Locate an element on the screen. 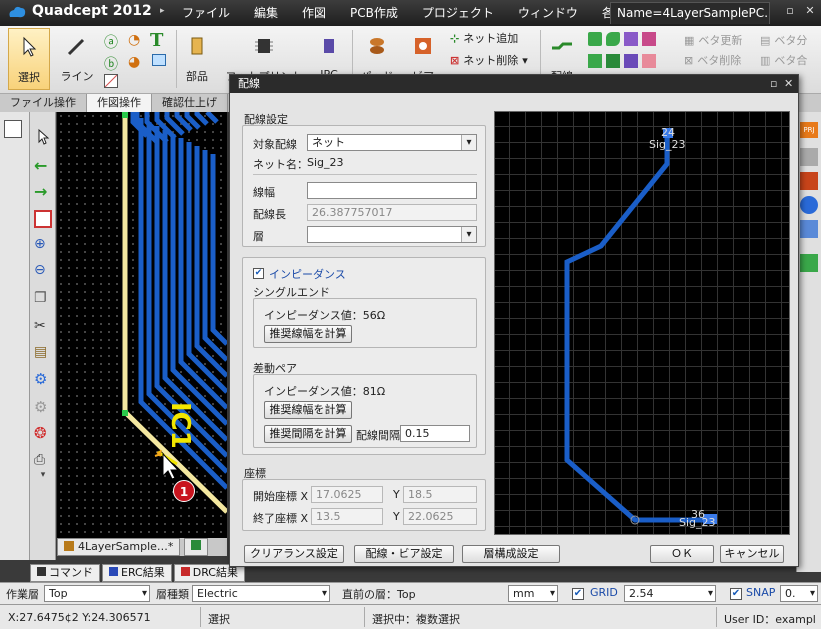 This screenshot has height=629, width=821. beta-update-button: ▦ ベタ更新 is located at coordinates (713, 40).